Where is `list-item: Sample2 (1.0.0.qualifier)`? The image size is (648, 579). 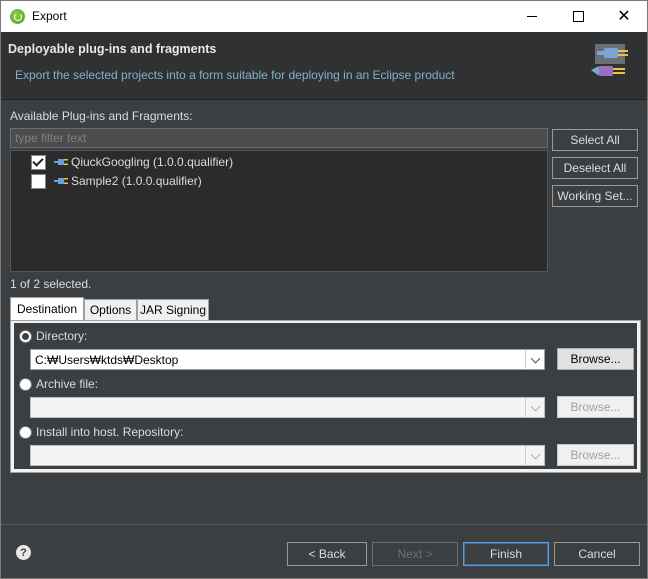 list-item: Sample2 (1.0.0.qualifier) is located at coordinates (116, 181).